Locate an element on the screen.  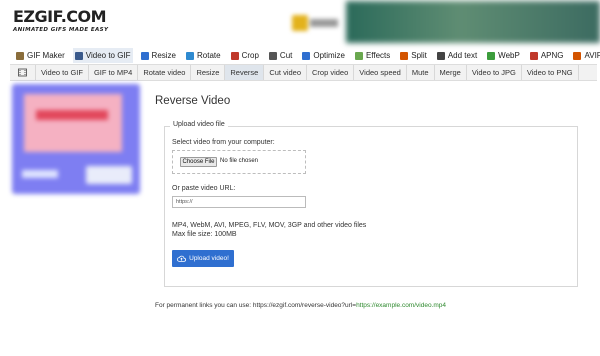
sub-menu-tab-merge: Merge is located at coordinates (451, 72).